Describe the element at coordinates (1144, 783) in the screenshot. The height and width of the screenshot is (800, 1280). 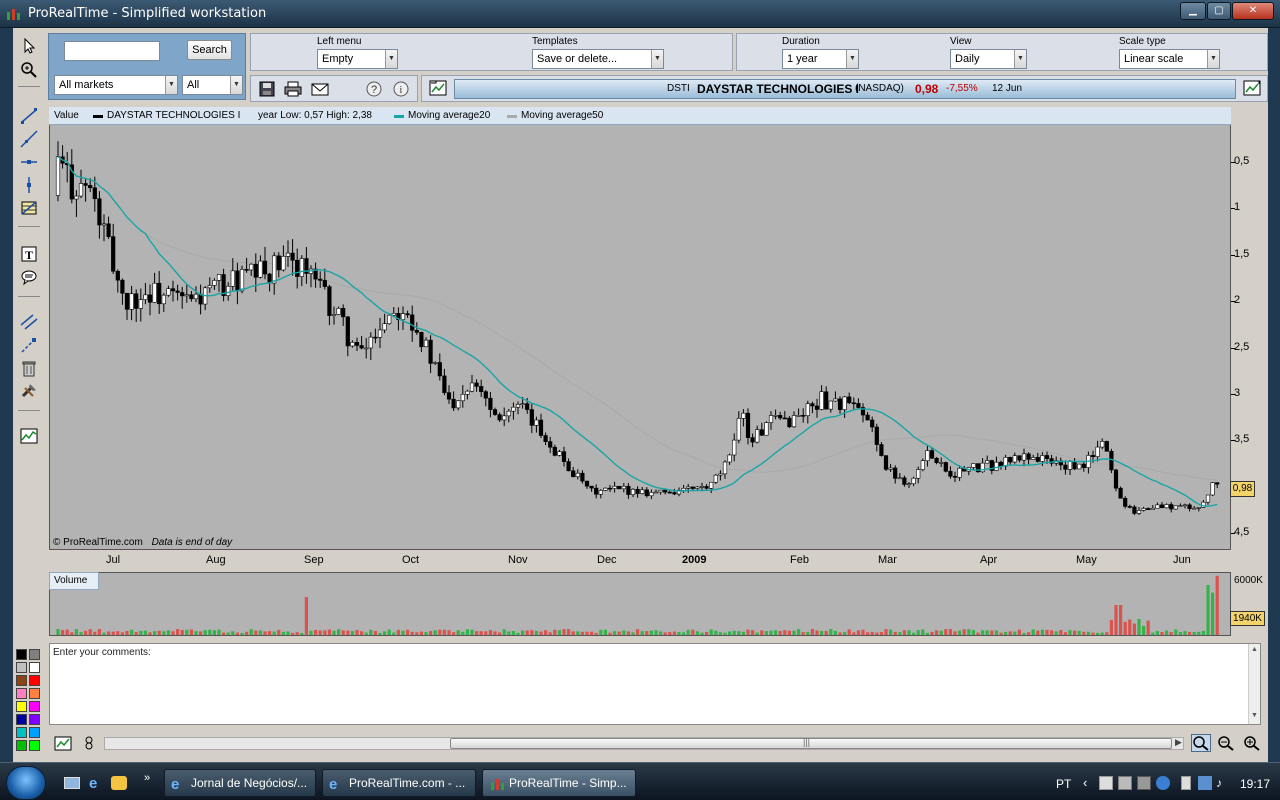
I see `tray-network-icon` at that location.